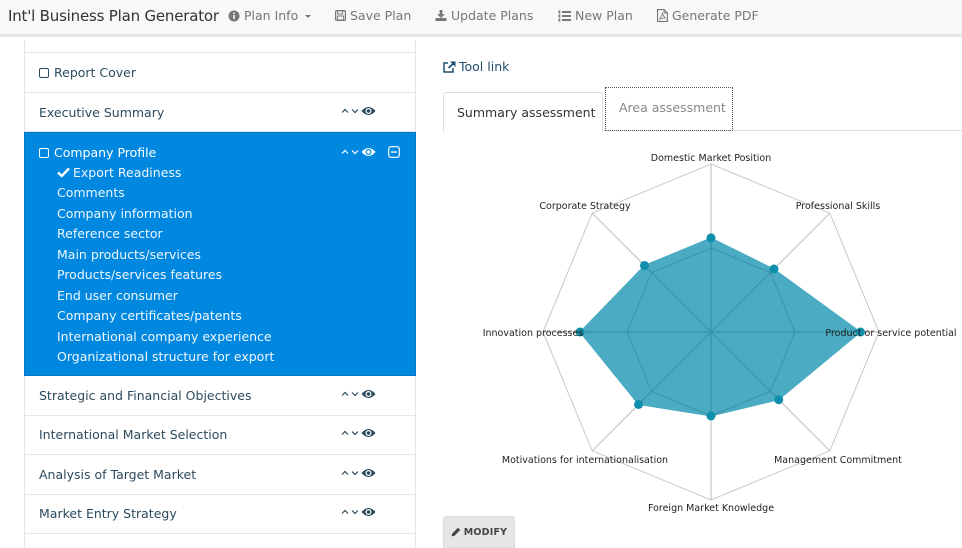 This screenshot has height=548, width=962. Describe the element at coordinates (118, 474) in the screenshot. I see `section-label: Analysis of Target Market` at that location.